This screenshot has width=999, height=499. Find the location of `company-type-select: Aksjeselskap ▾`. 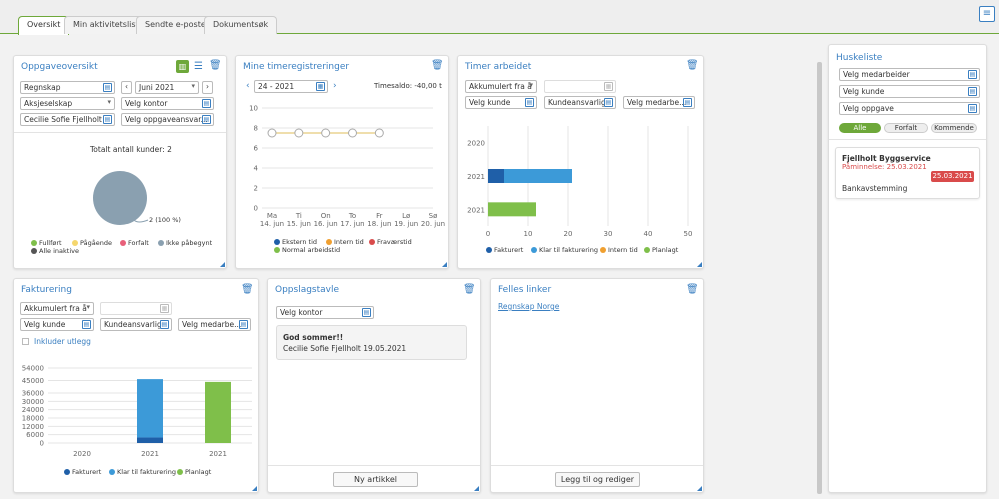

company-type-select: Aksjeselskap ▾ is located at coordinates (67, 103).